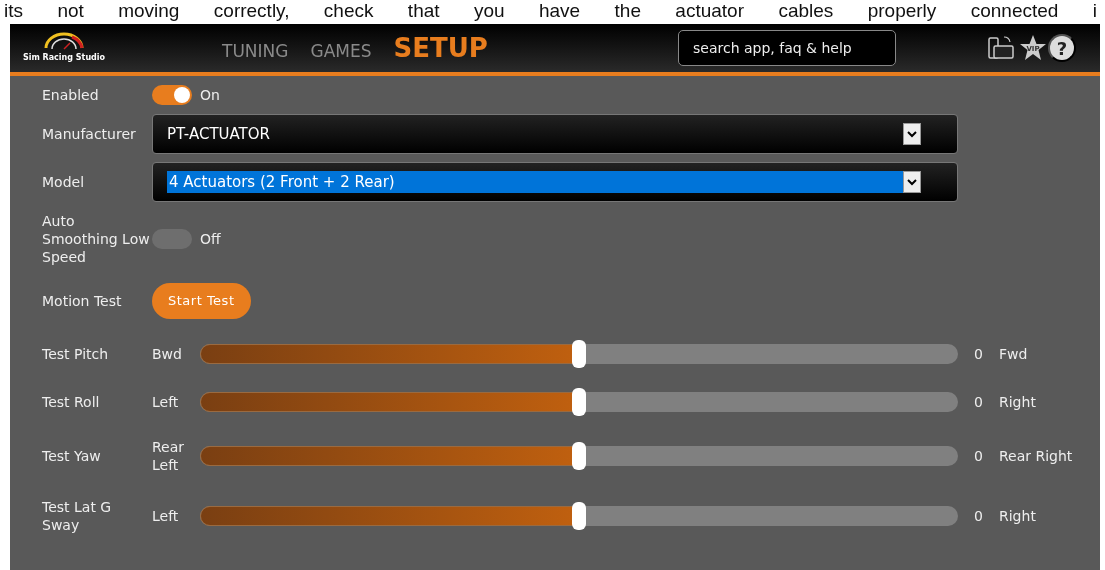 Image resolution: width=1105 pixels, height=570 pixels. I want to click on nav-tab: GAMES, so click(341, 51).